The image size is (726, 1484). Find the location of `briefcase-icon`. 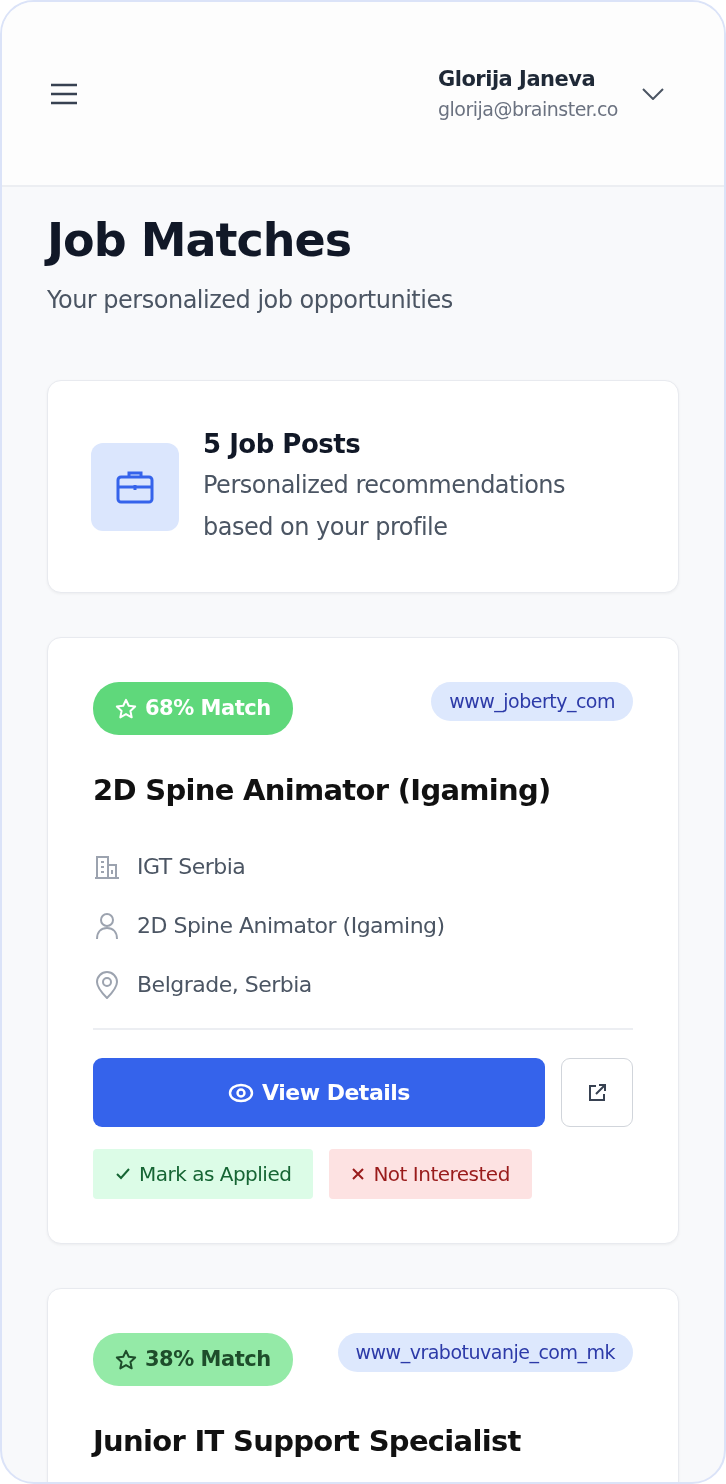

briefcase-icon is located at coordinates (135, 486).